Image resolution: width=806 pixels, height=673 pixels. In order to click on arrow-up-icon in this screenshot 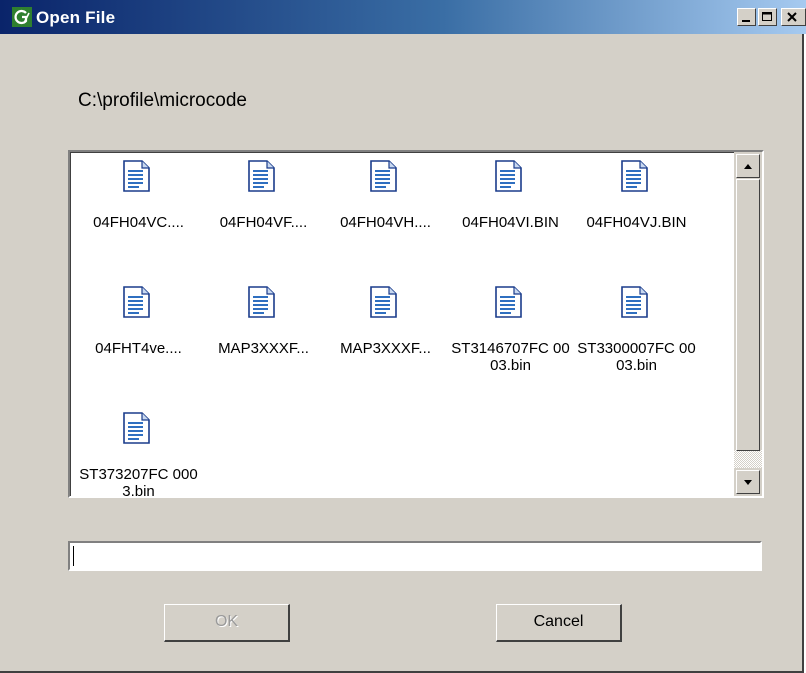, I will do `click(748, 166)`.